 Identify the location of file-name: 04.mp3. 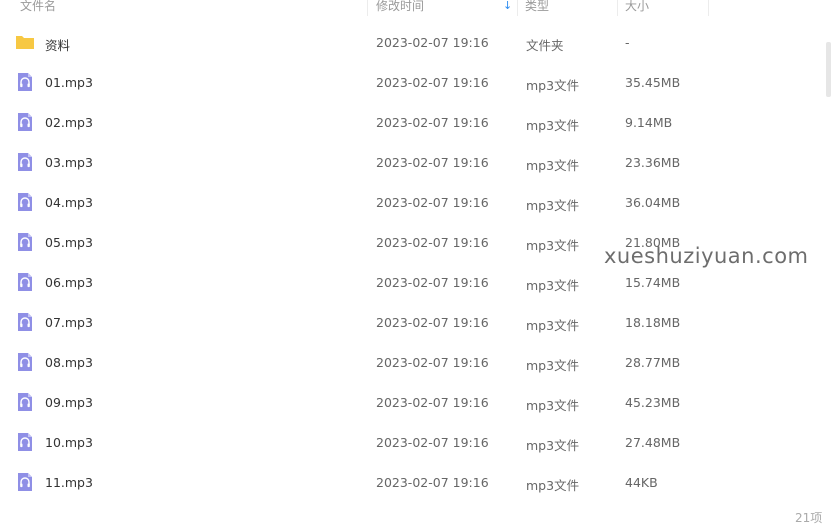
(69, 202).